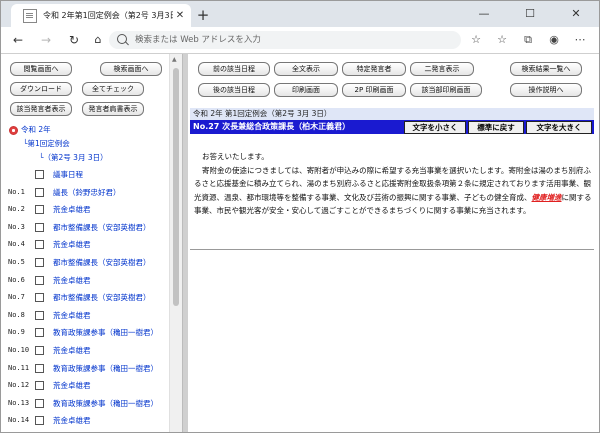 The width and height of the screenshot is (600, 433). I want to click on browser-tab: 令和 2年第1回定例会（第2号 3月3日） ✕, so click(101, 15).